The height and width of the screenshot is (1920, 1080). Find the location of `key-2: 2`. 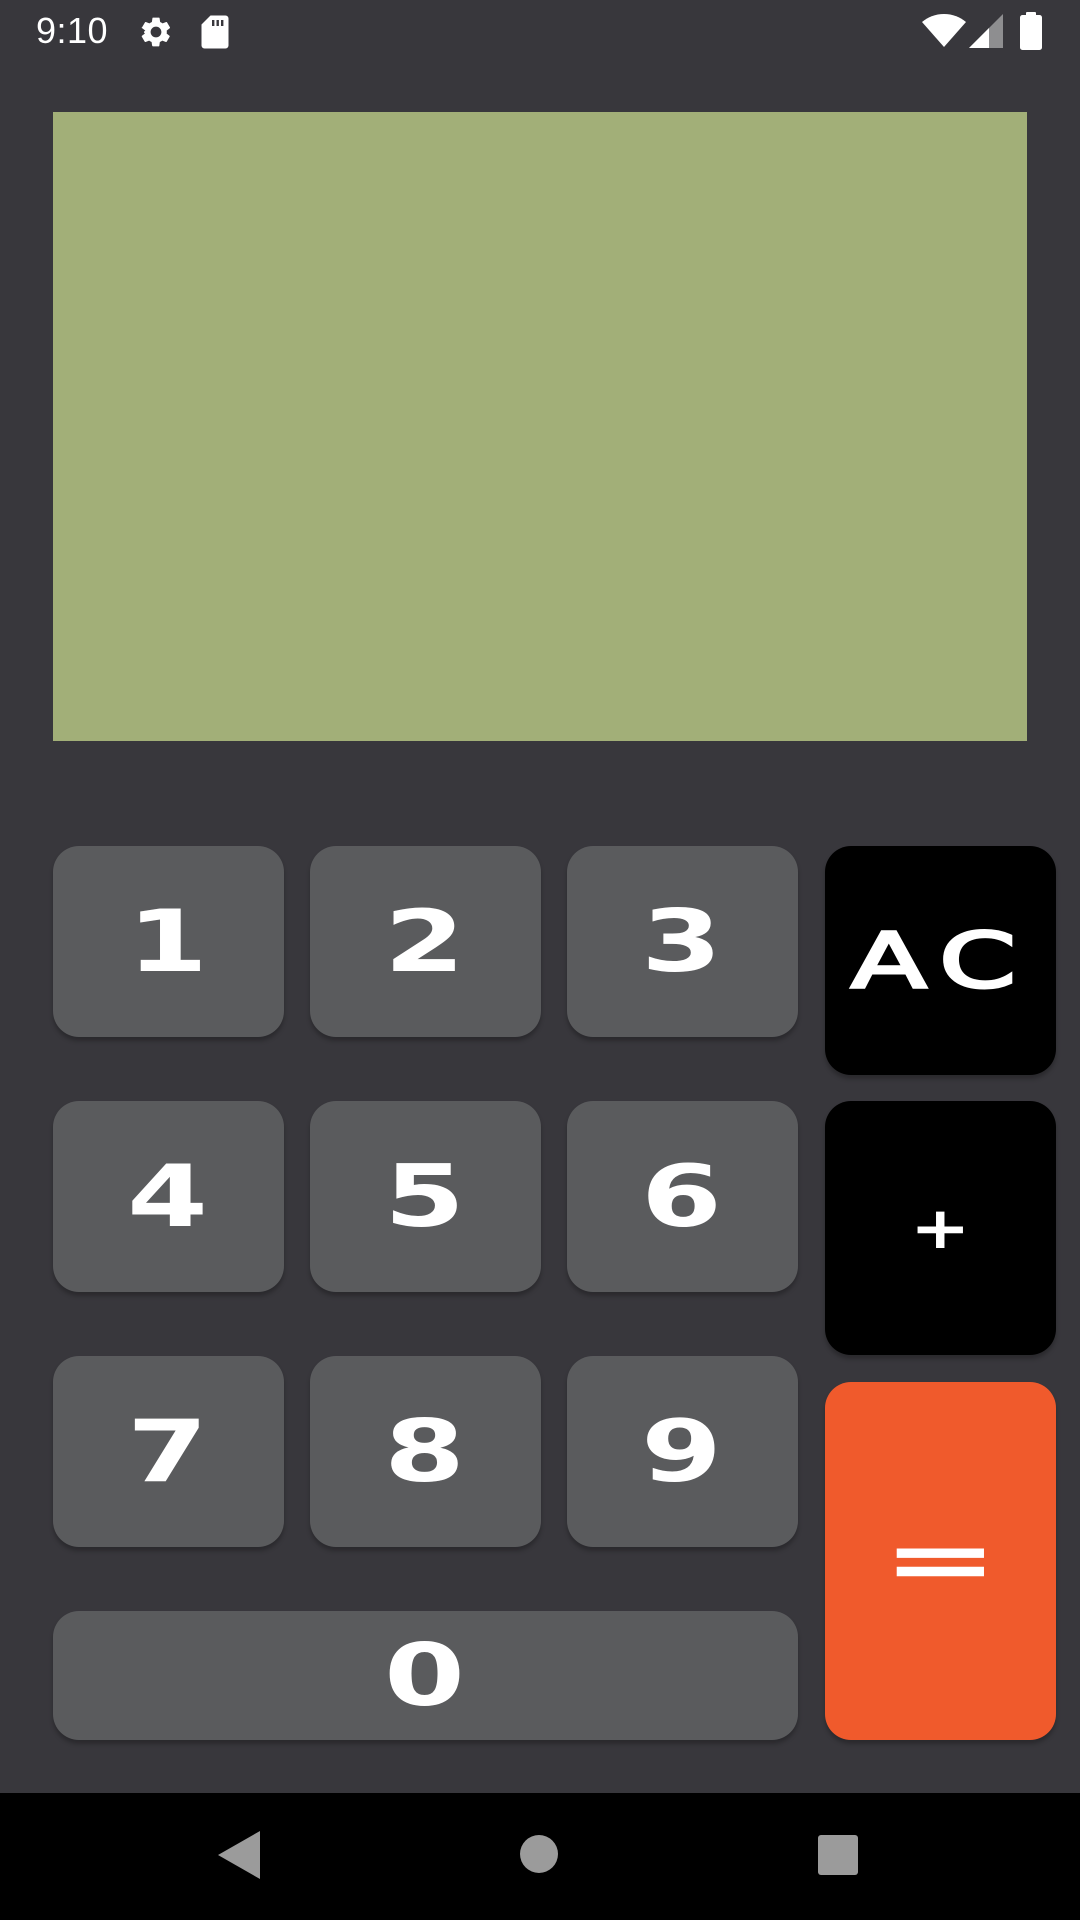

key-2: 2 is located at coordinates (425, 941).